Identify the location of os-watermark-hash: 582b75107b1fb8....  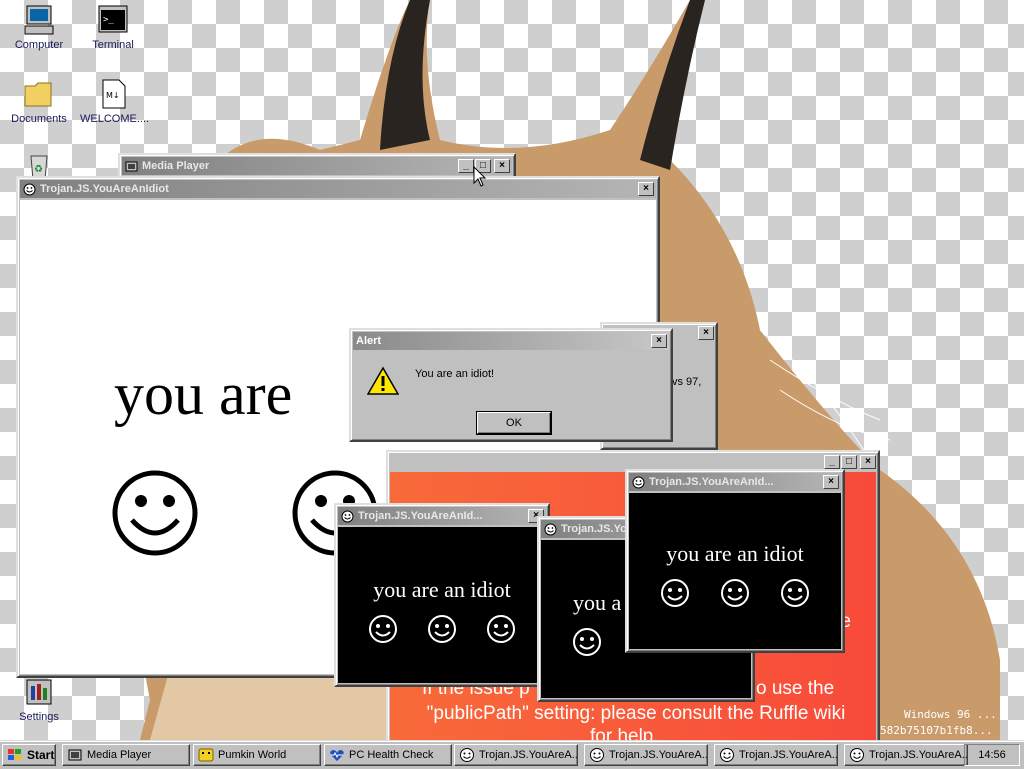
(936, 730).